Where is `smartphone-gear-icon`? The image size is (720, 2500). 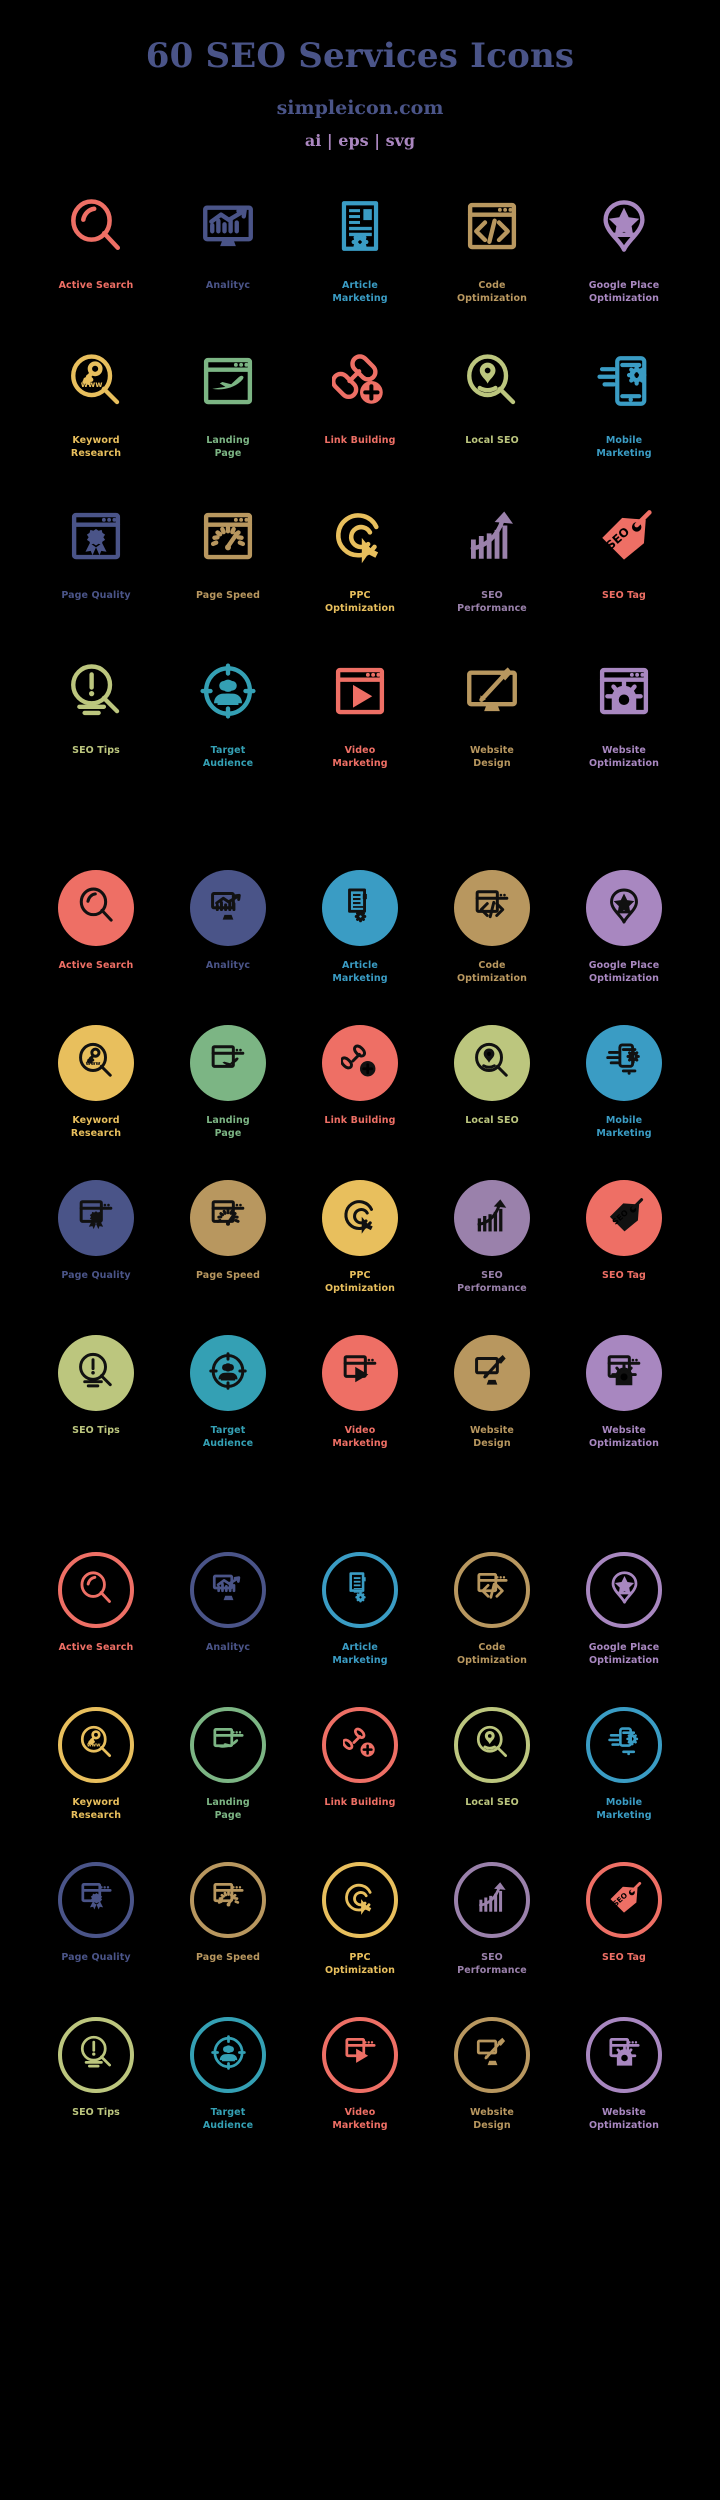
smartphone-gear-icon is located at coordinates (624, 1063).